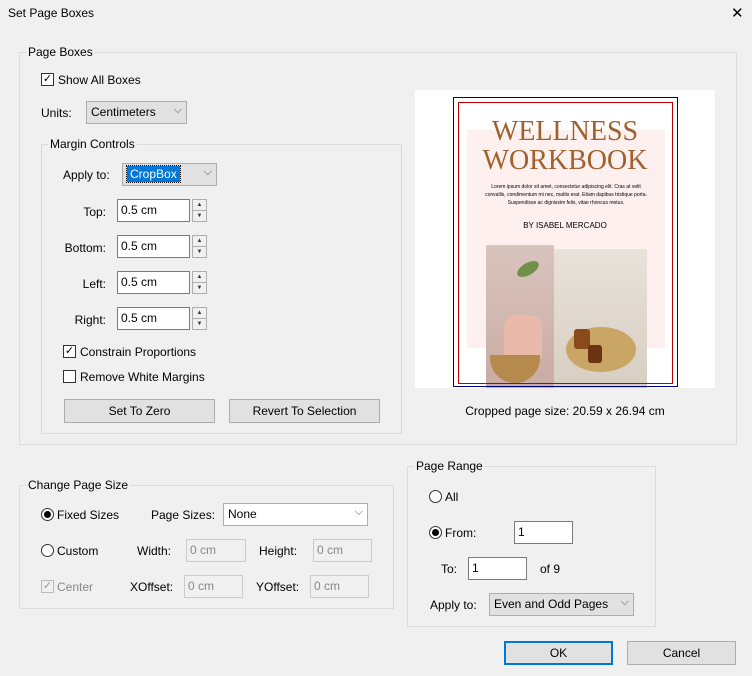  I want to click on show-all-boxes-checkbox: ✓, so click(47, 79).